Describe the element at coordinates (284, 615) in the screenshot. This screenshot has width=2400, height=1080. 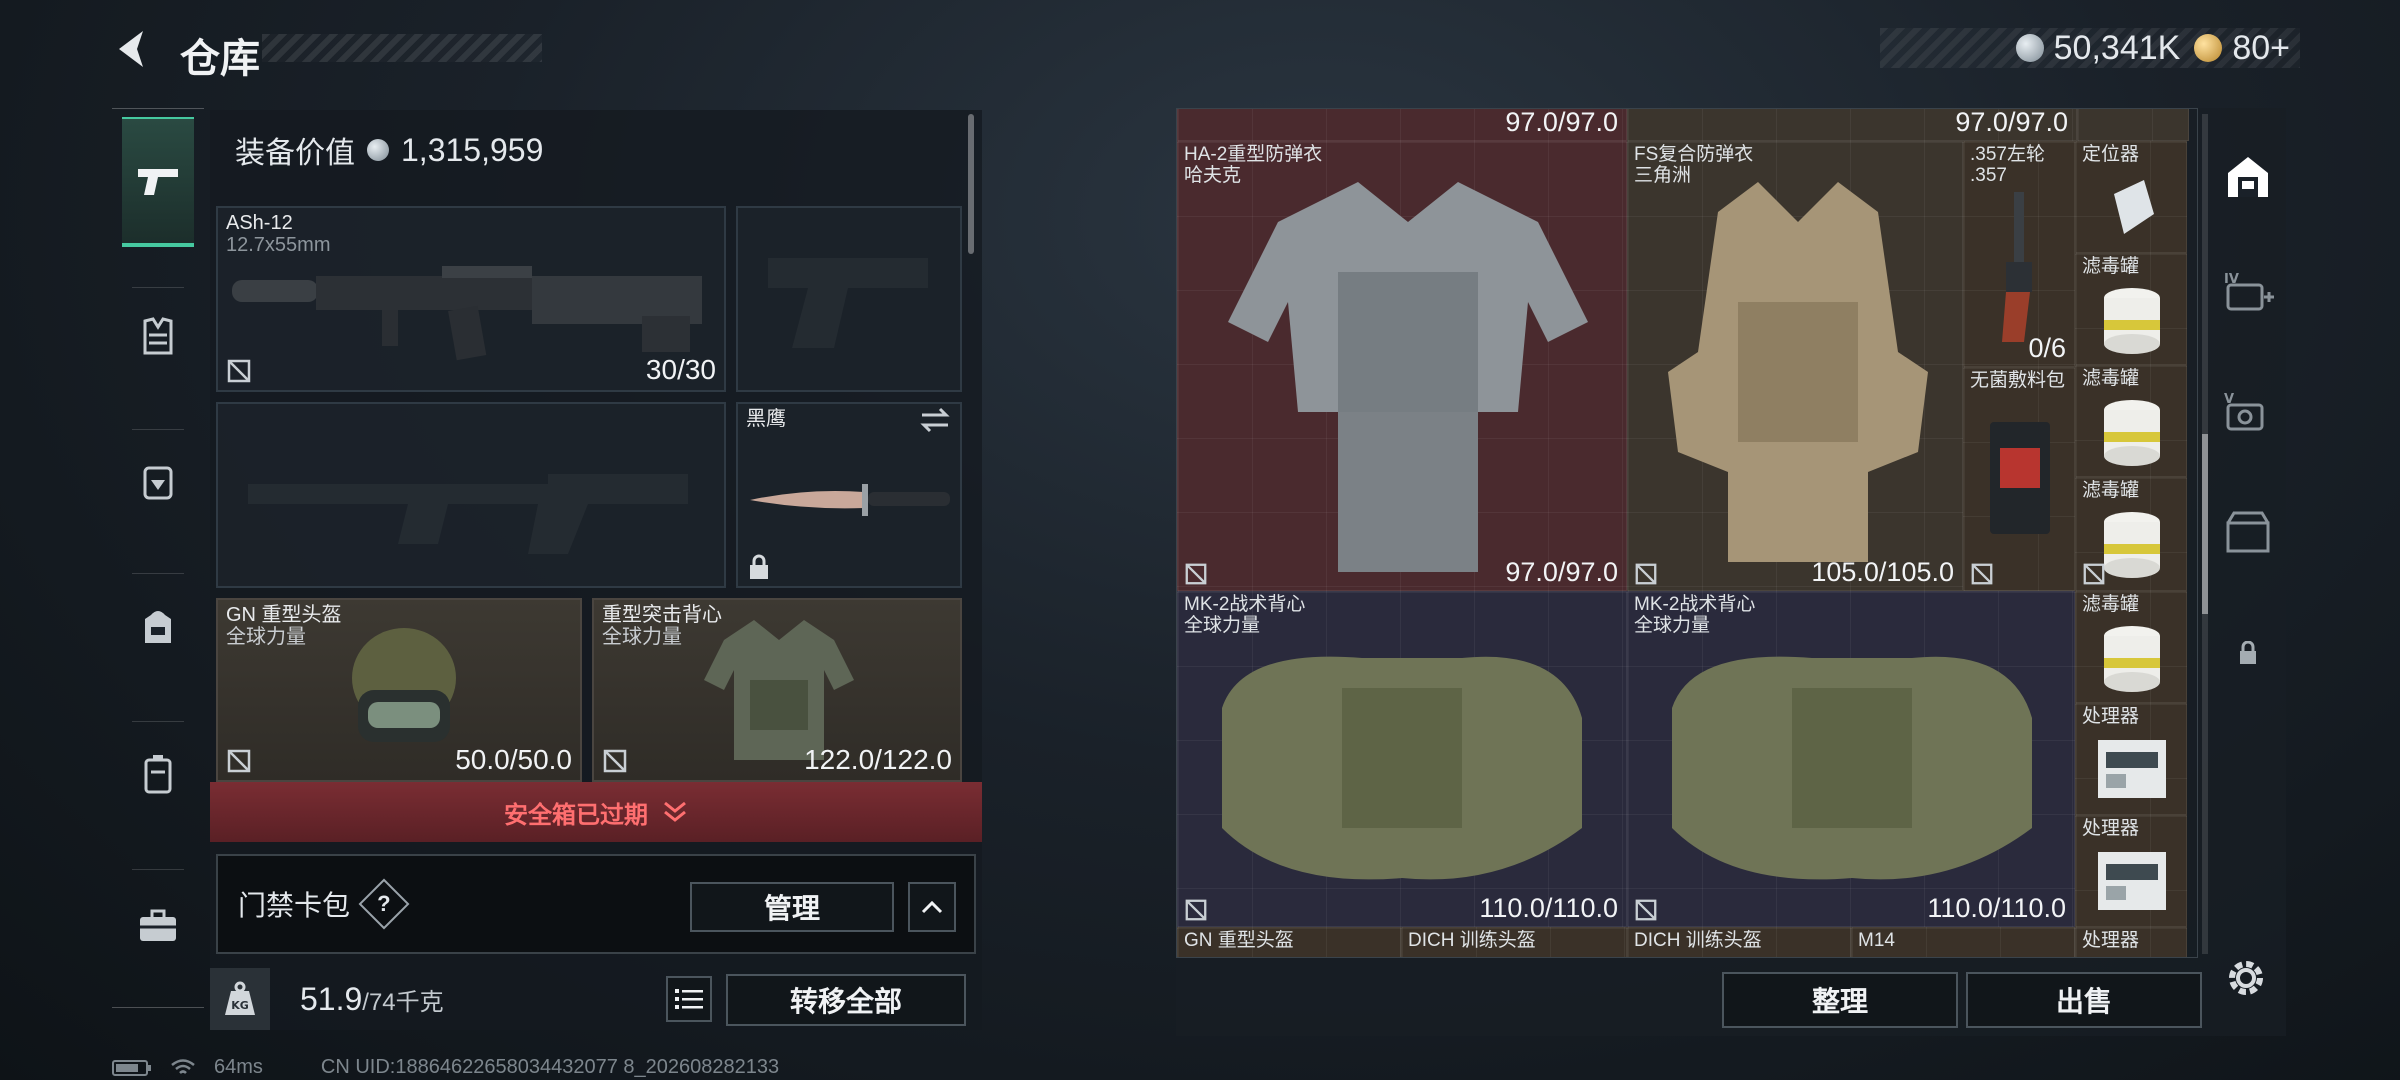
I see `item-name: GN 重型头盔` at that location.